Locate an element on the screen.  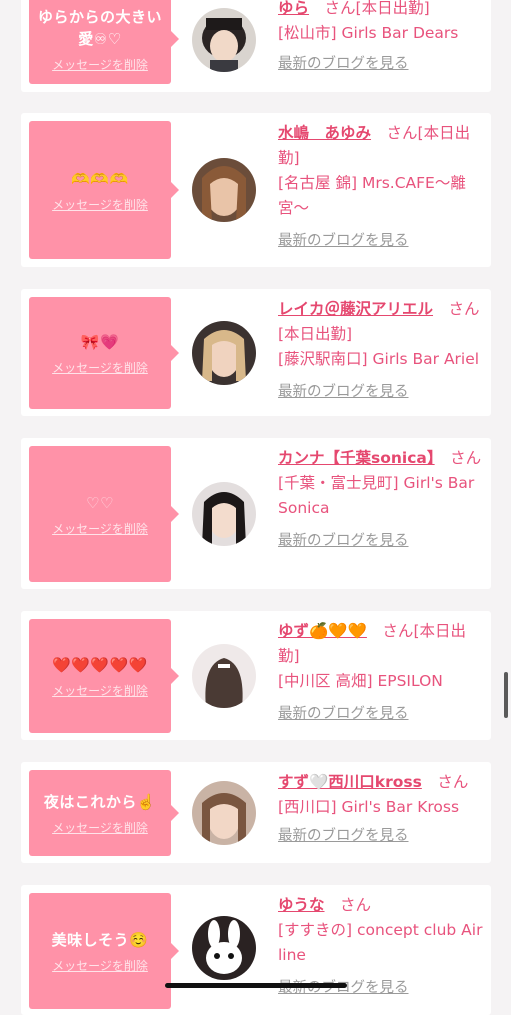
message-bubble: ❤️❤️❤️❤️❤️ メッセージを削除 is located at coordinates (104, 676).